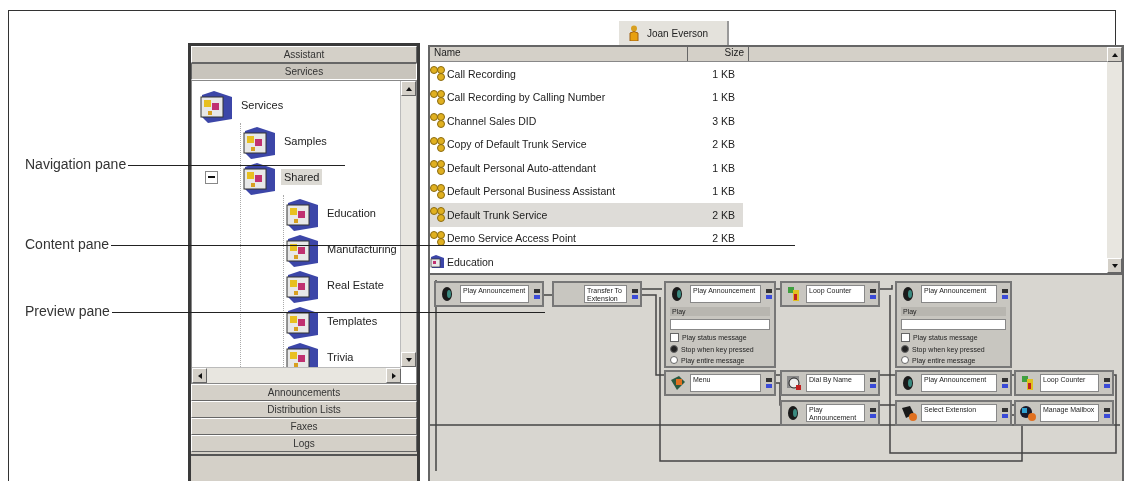 The width and height of the screenshot is (1125, 481). Describe the element at coordinates (718, 54) in the screenshot. I see `column-header: Size` at that location.